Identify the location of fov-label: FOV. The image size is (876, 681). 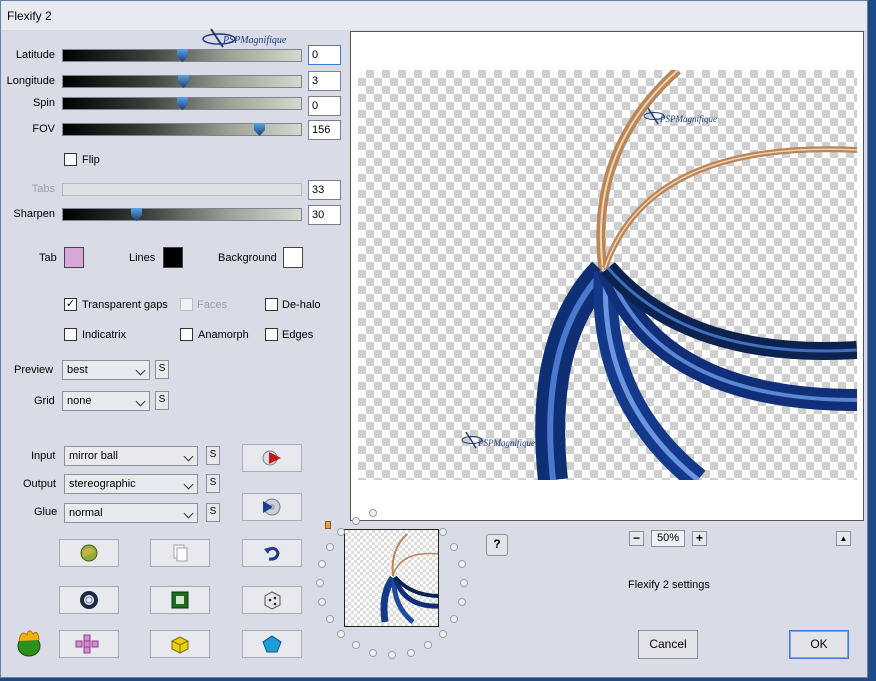
(43, 129).